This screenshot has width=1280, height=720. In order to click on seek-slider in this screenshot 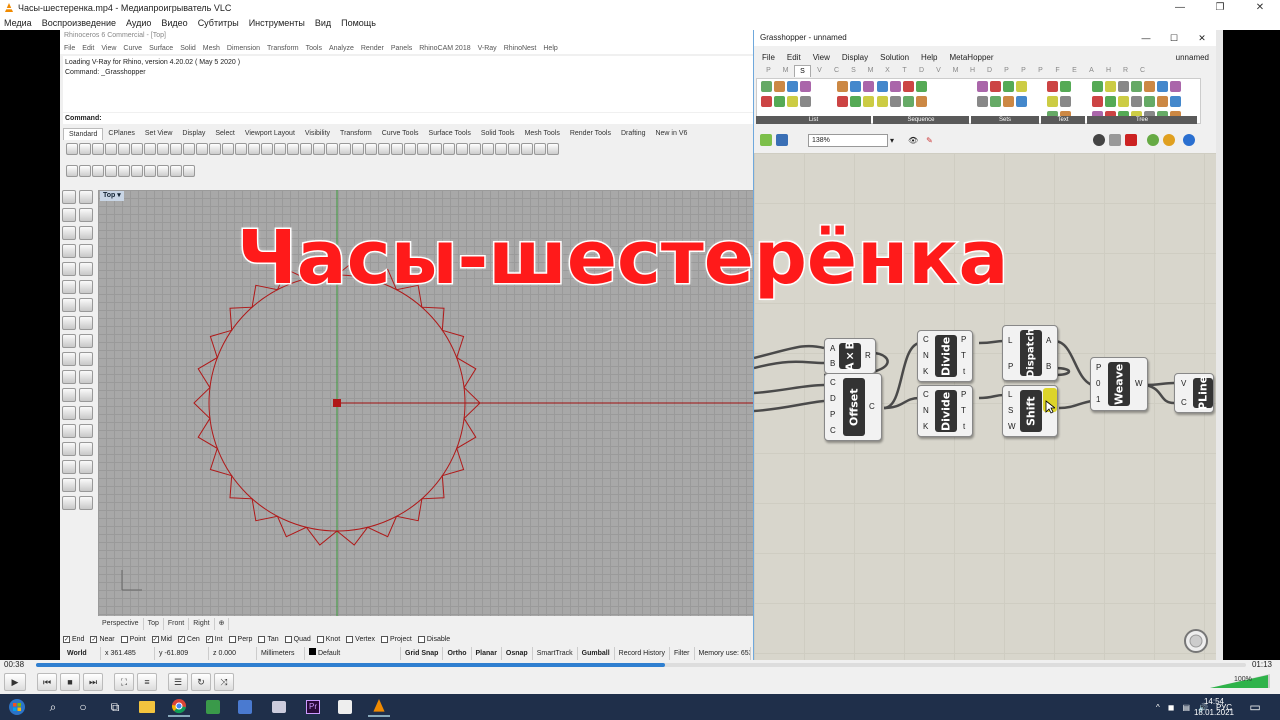, I will do `click(641, 665)`.